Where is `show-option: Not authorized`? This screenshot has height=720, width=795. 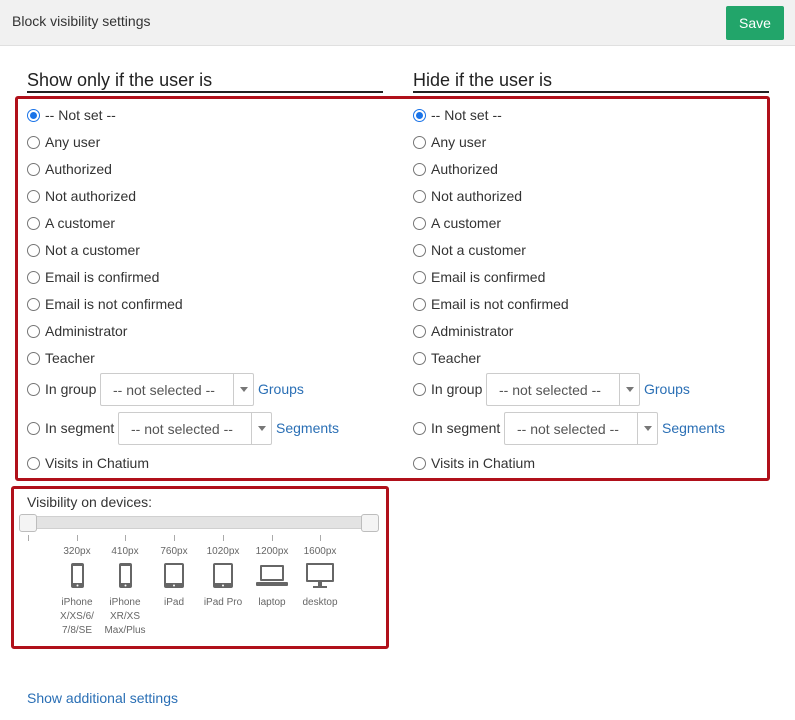
show-option: Not authorized is located at coordinates (81, 196).